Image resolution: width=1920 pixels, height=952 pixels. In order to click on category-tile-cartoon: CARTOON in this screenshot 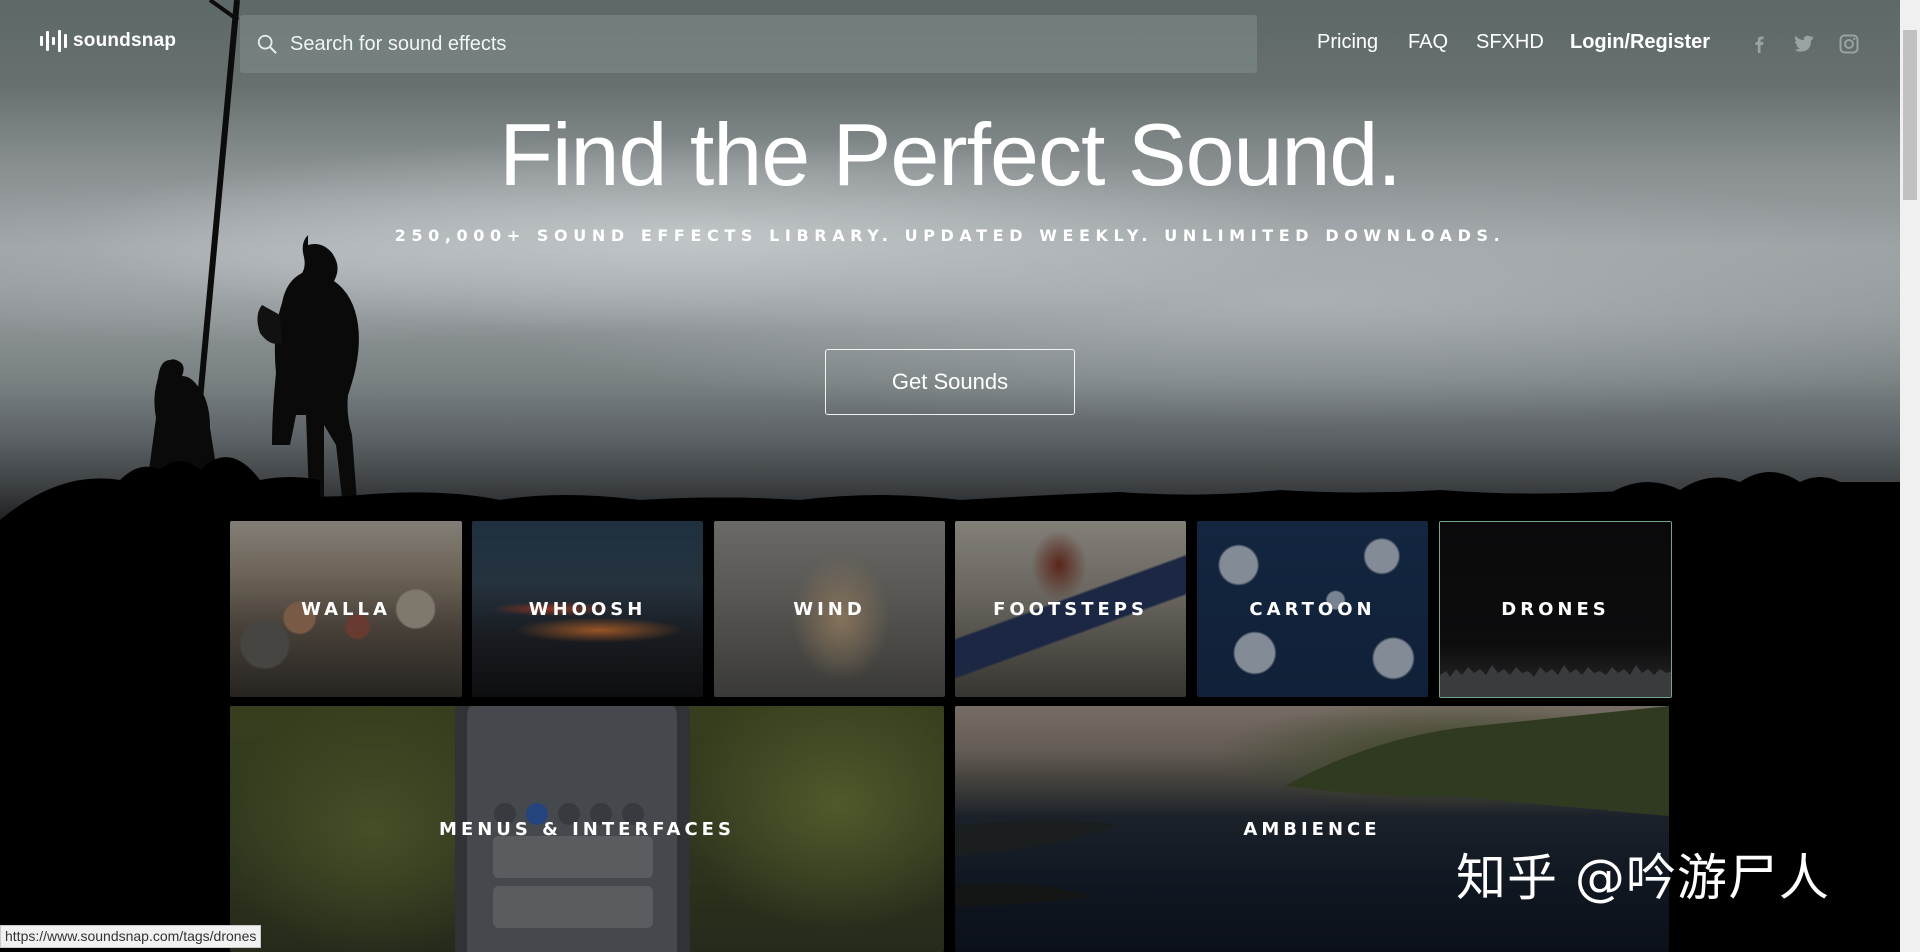, I will do `click(1312, 609)`.